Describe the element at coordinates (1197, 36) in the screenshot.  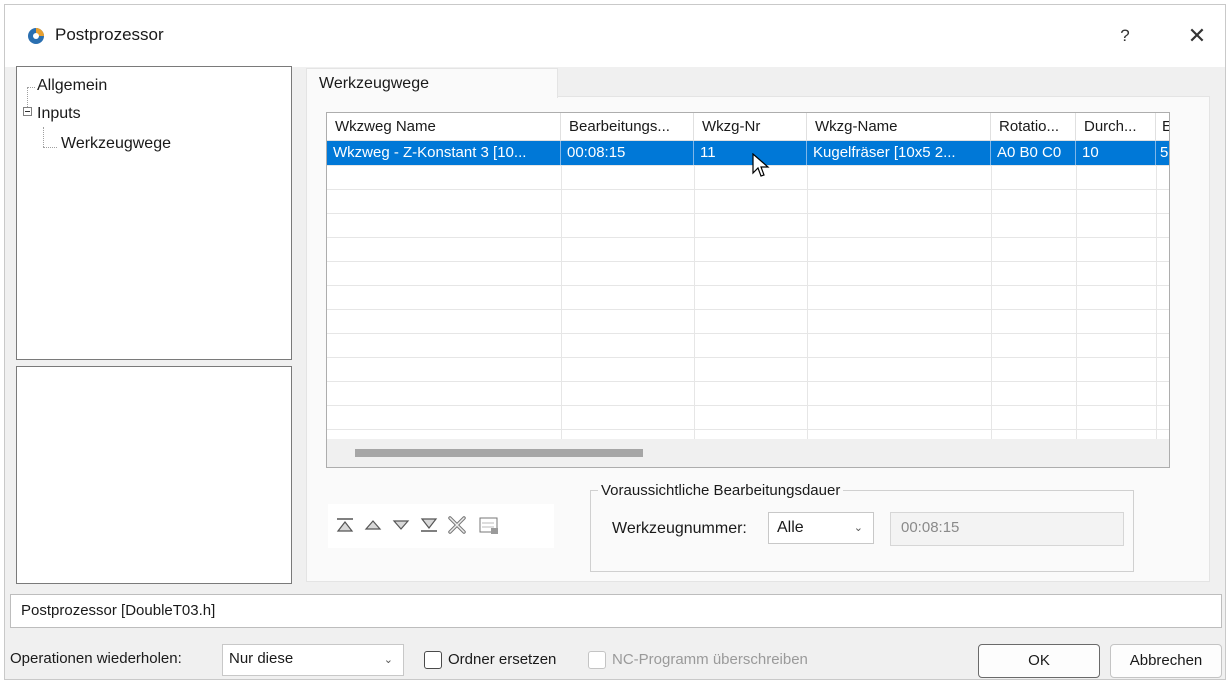
I see `close-button: ✕` at that location.